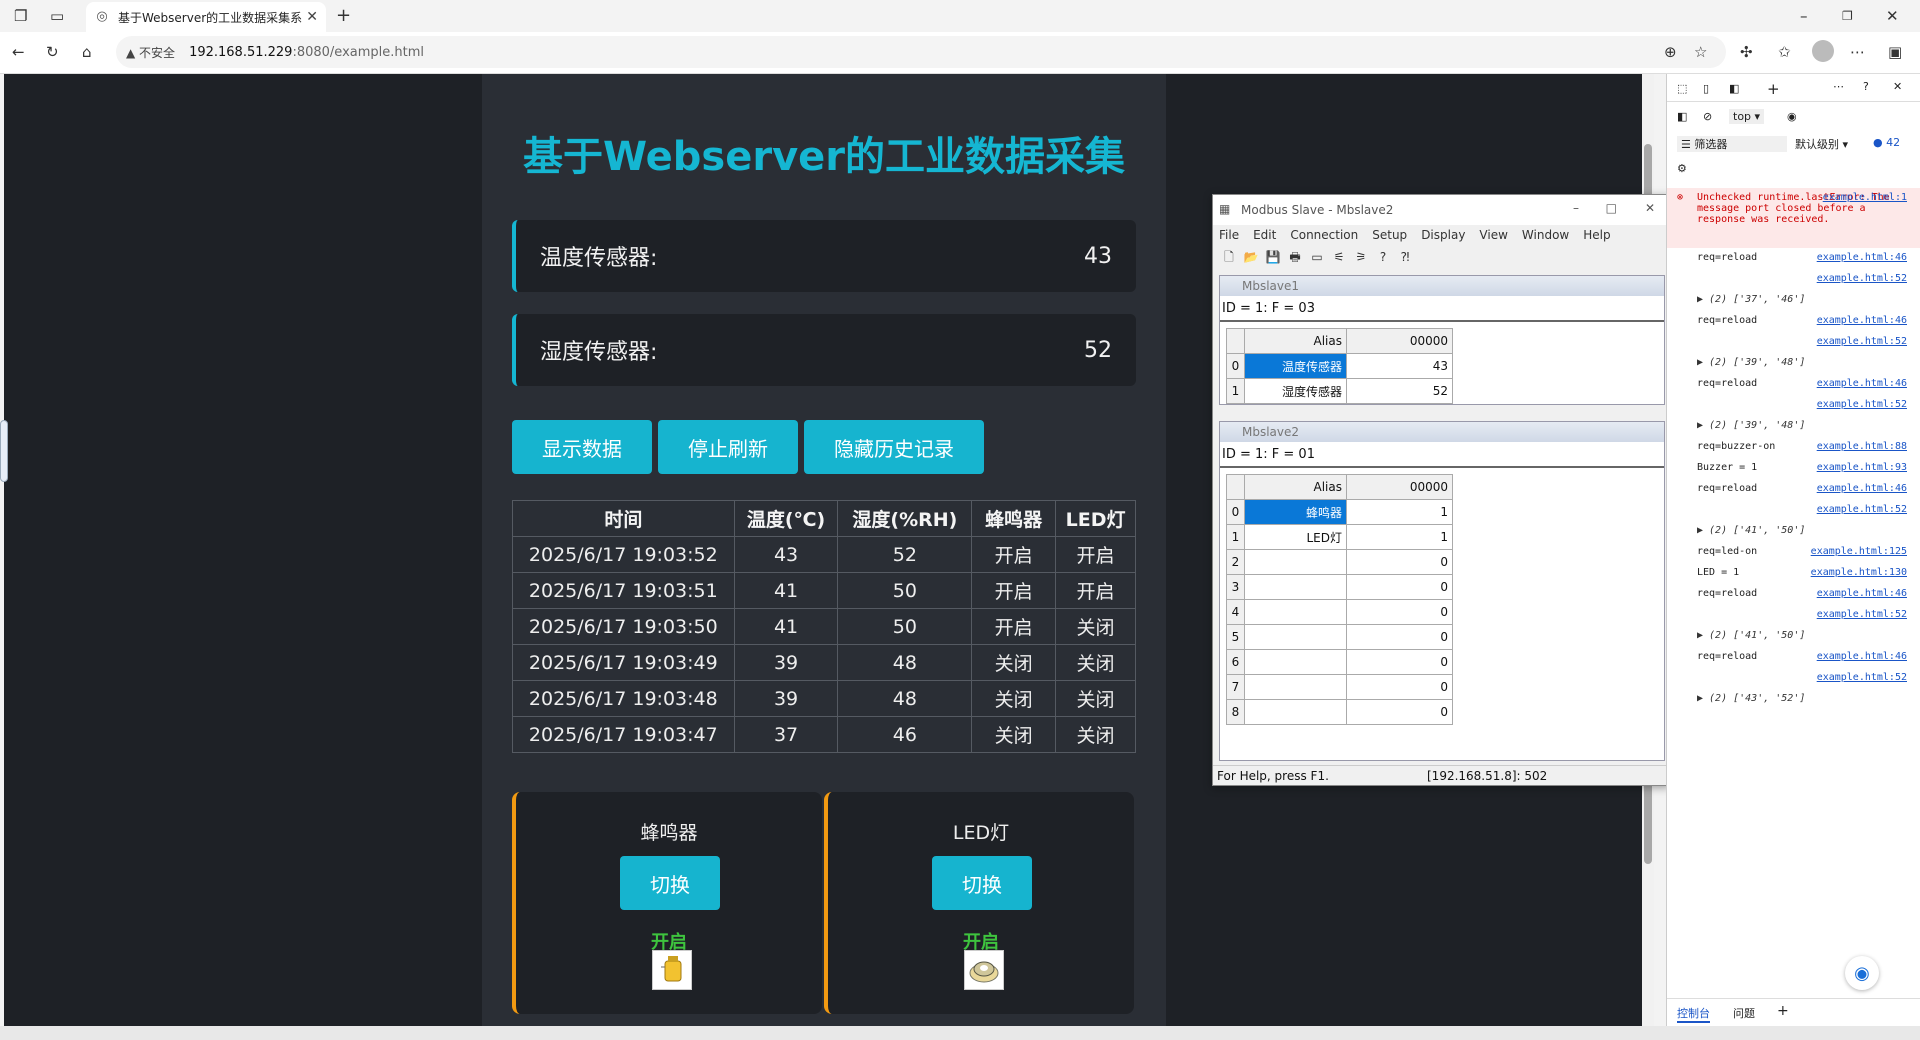 This screenshot has width=1920, height=1040. What do you see at coordinates (1405, 257) in the screenshot?
I see `context-help-icon: ⁈` at bounding box center [1405, 257].